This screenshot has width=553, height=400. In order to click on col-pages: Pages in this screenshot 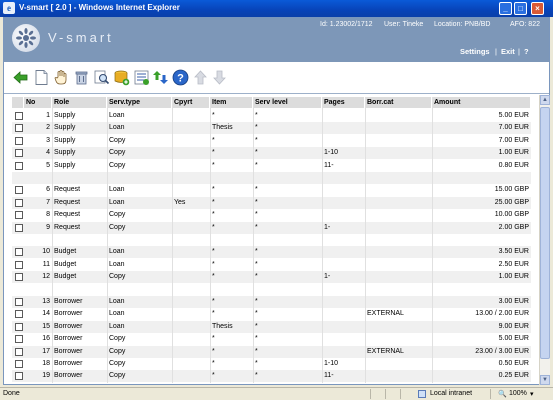, I will do `click(343, 102)`.